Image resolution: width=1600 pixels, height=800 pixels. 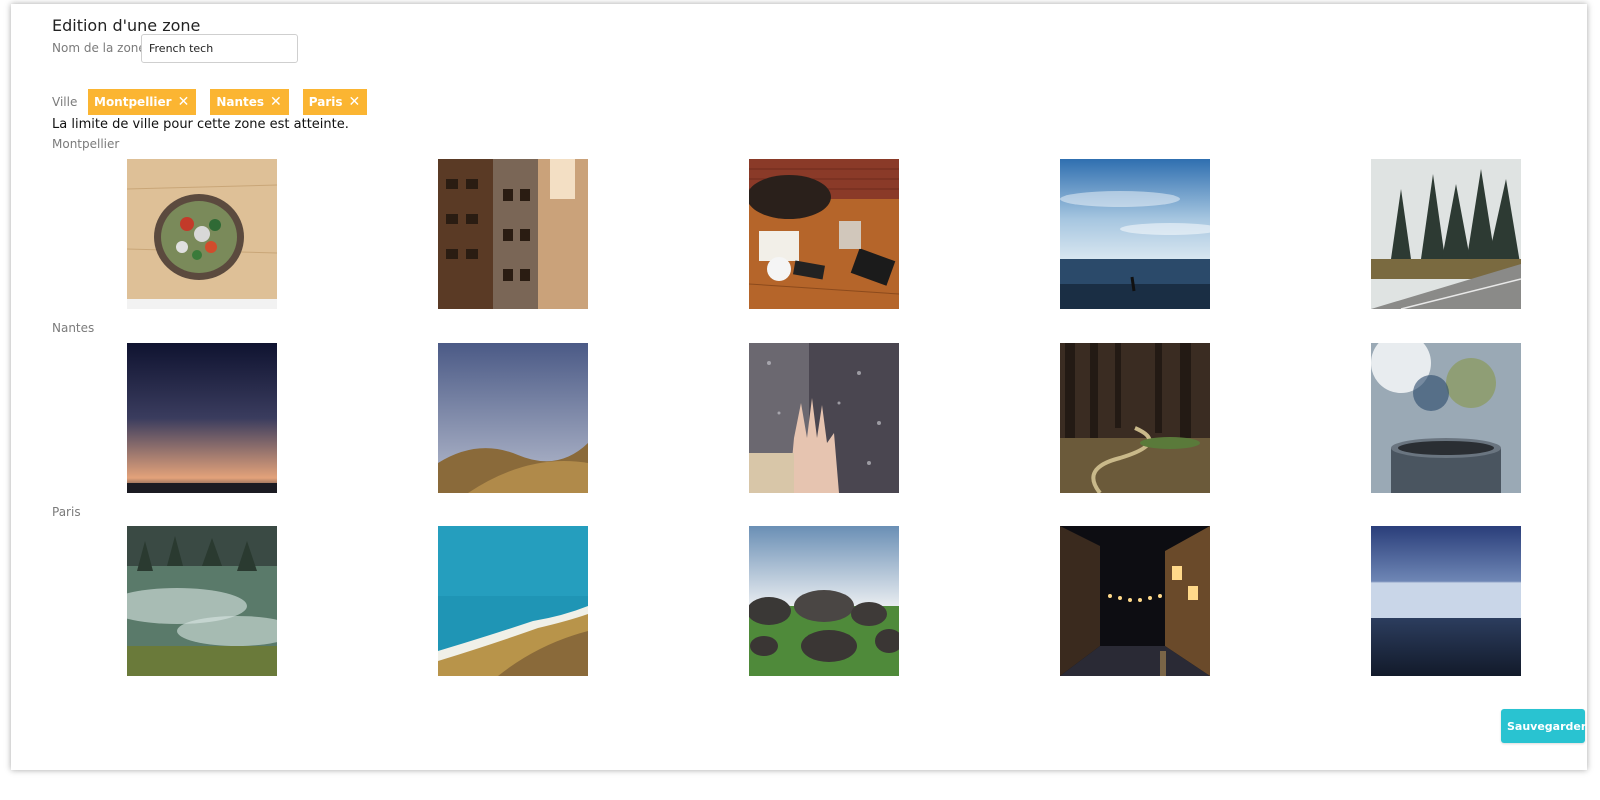 I want to click on city-tags: Montpellier ✕ Nantes ✕ Paris ✕, so click(x=228, y=102).